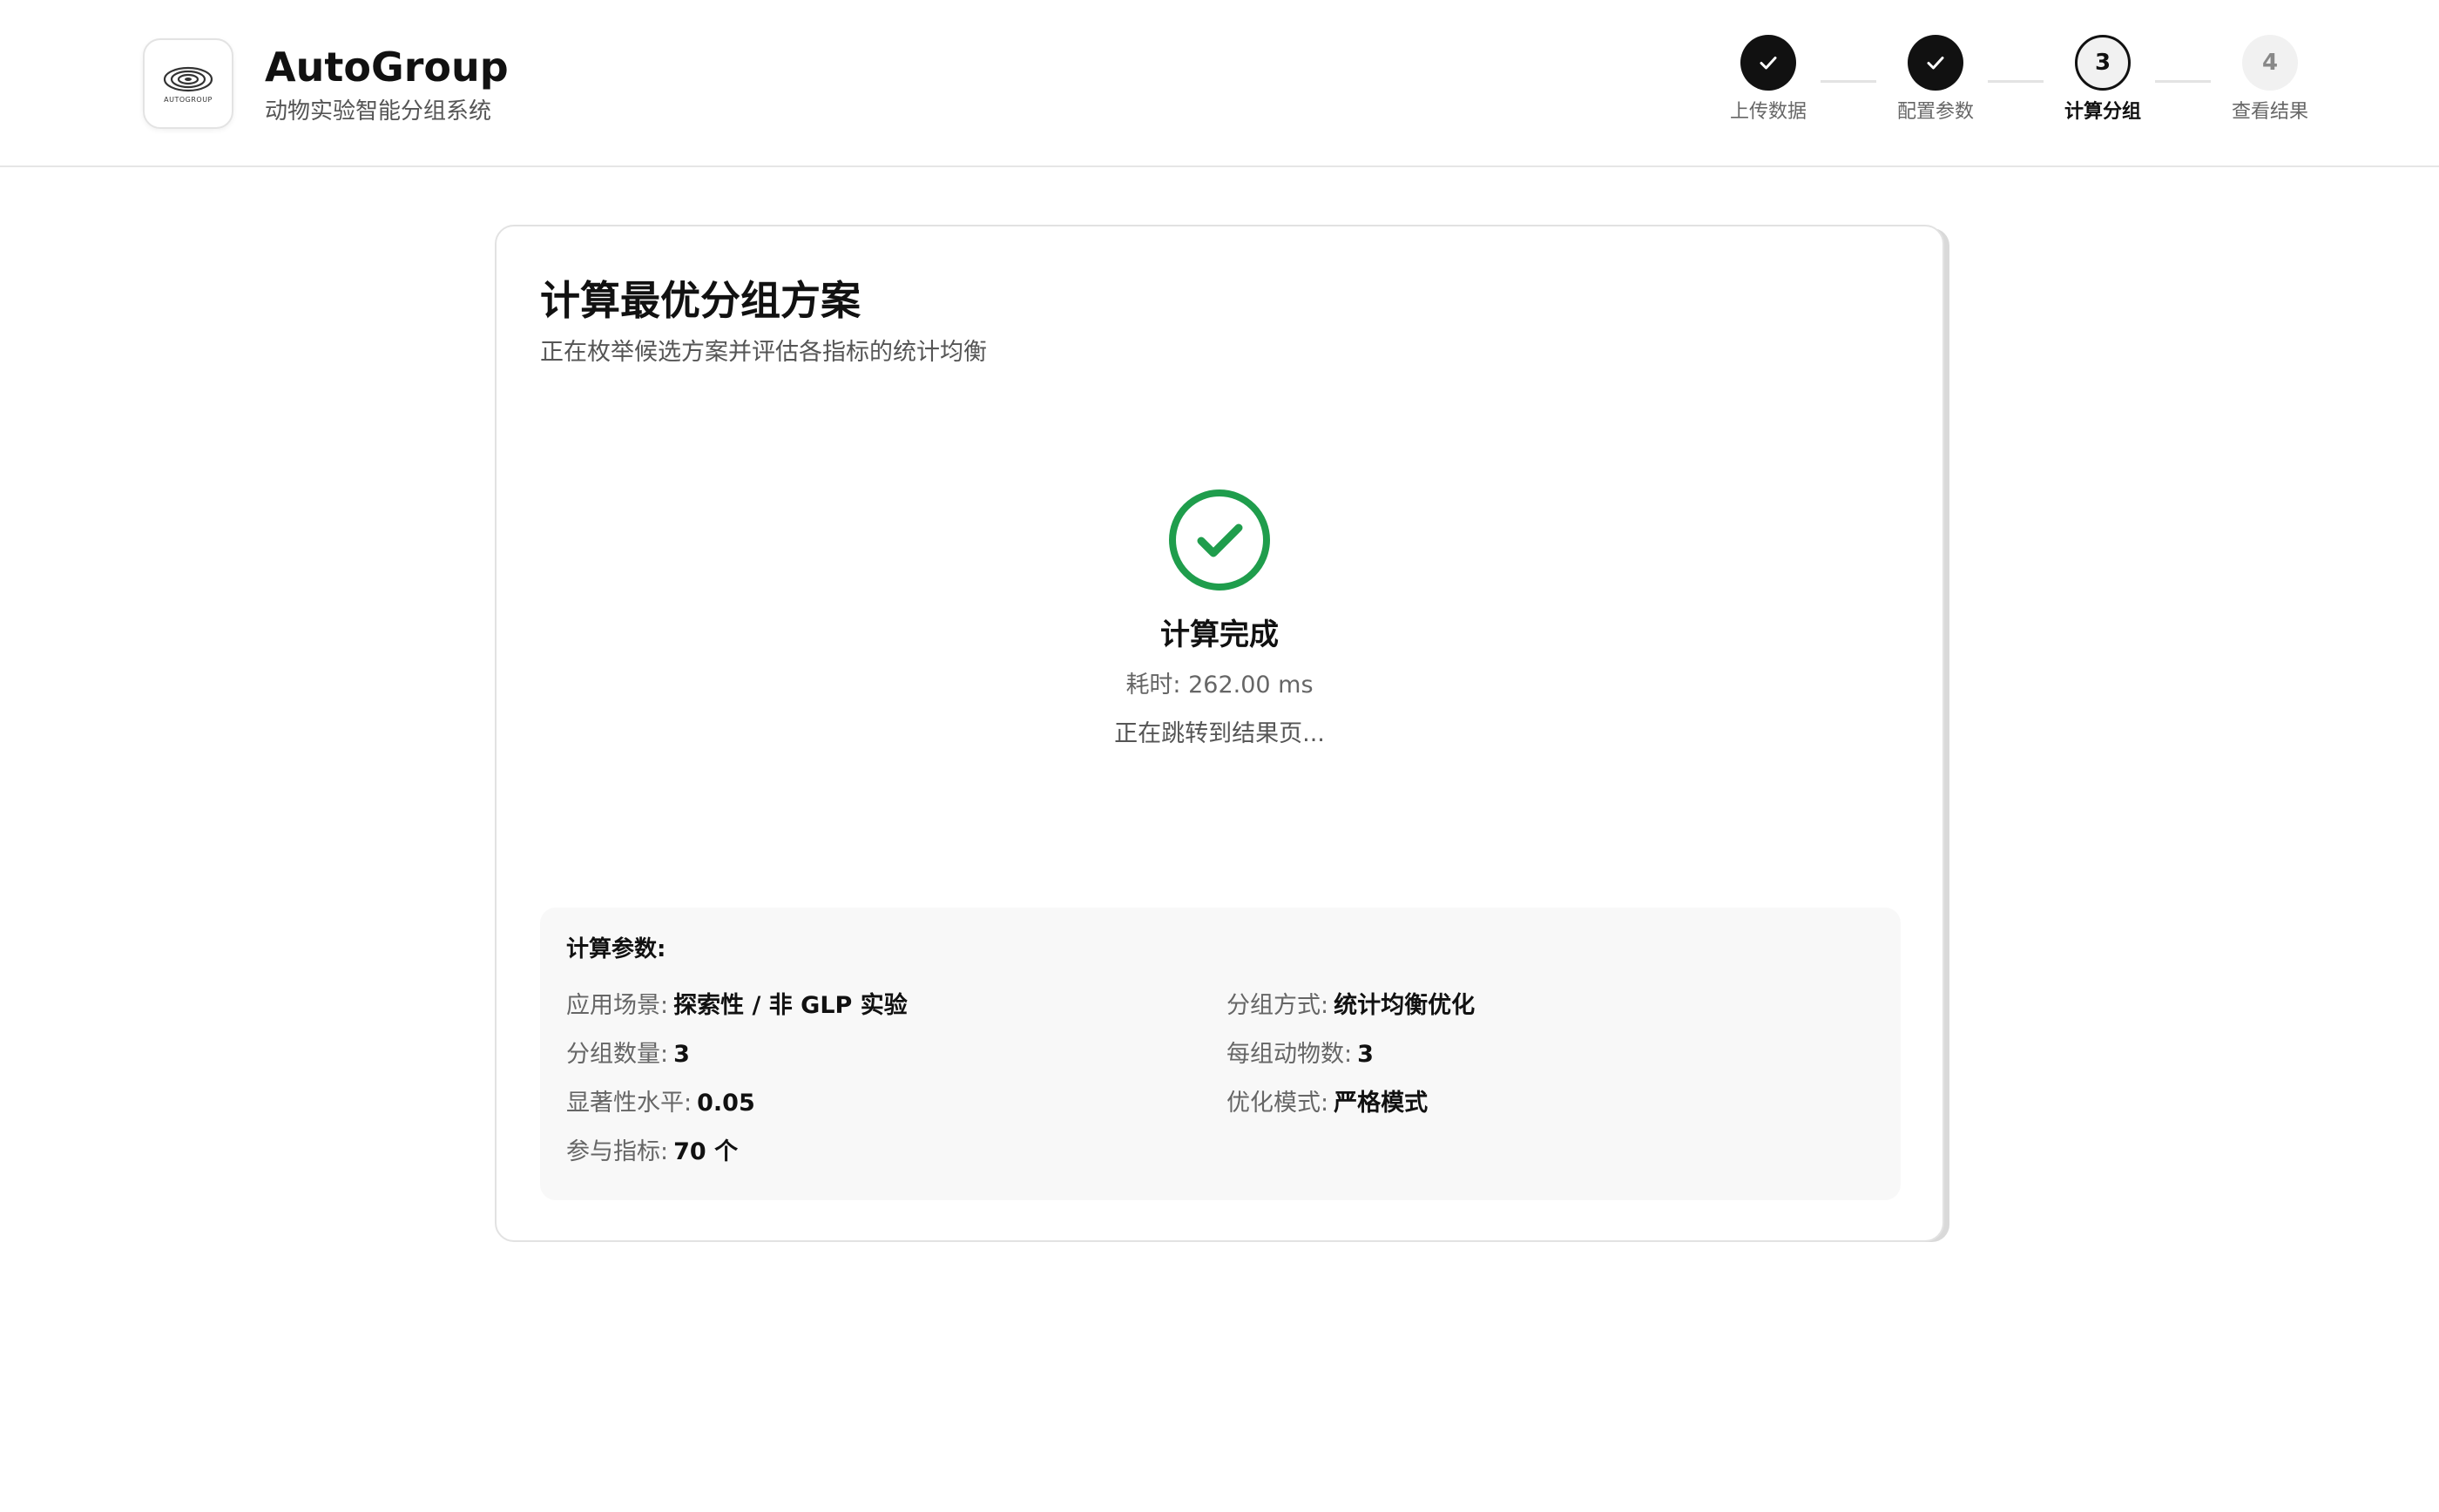 The image size is (2439, 1512). I want to click on logo-text: AUTOGROUP, so click(188, 99).